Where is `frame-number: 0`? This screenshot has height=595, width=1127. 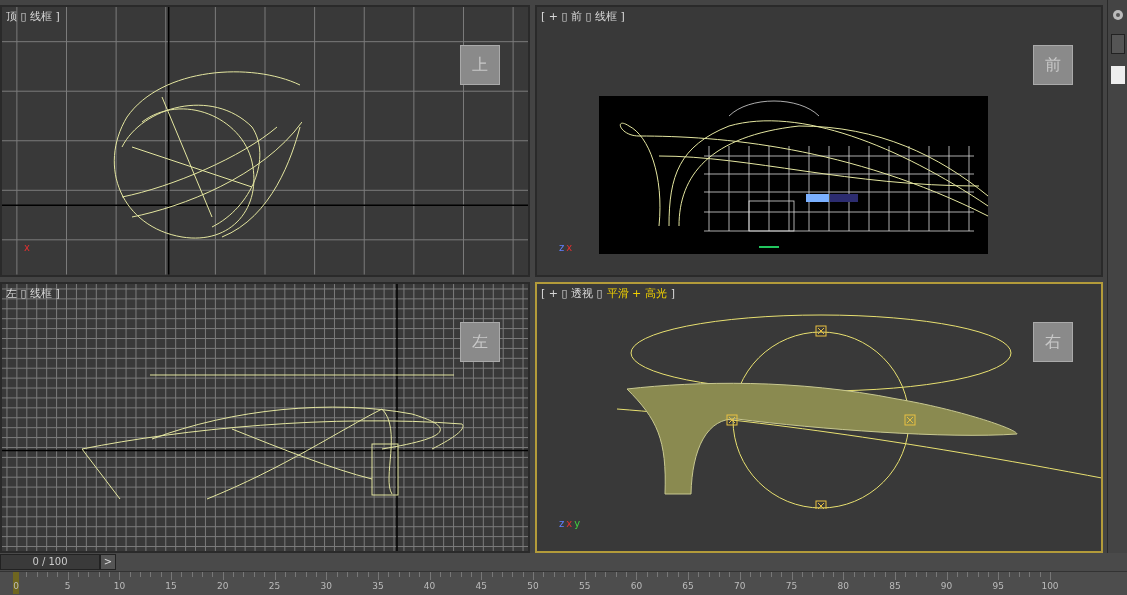
frame-number: 0 is located at coordinates (16, 586).